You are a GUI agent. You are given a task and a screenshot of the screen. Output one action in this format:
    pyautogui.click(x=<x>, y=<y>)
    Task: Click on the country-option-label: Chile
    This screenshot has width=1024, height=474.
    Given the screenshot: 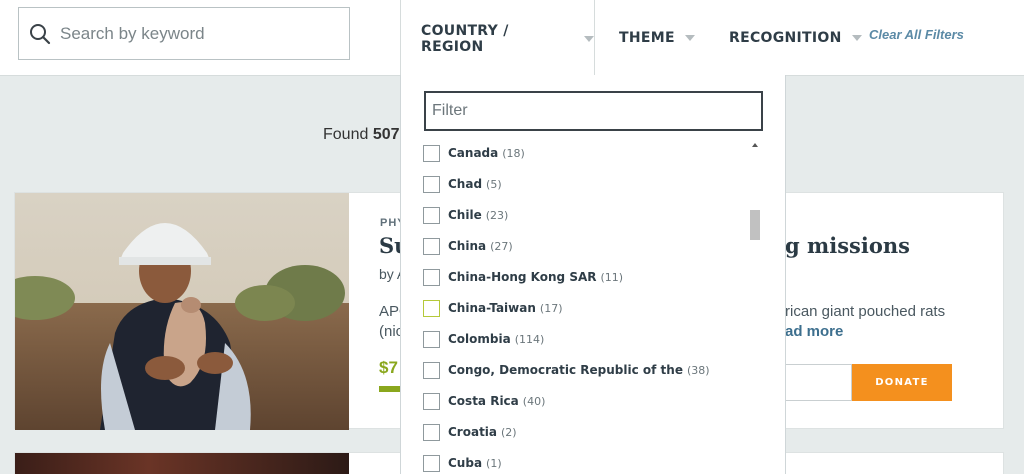 What is the action you would take?
    pyautogui.click(x=465, y=215)
    